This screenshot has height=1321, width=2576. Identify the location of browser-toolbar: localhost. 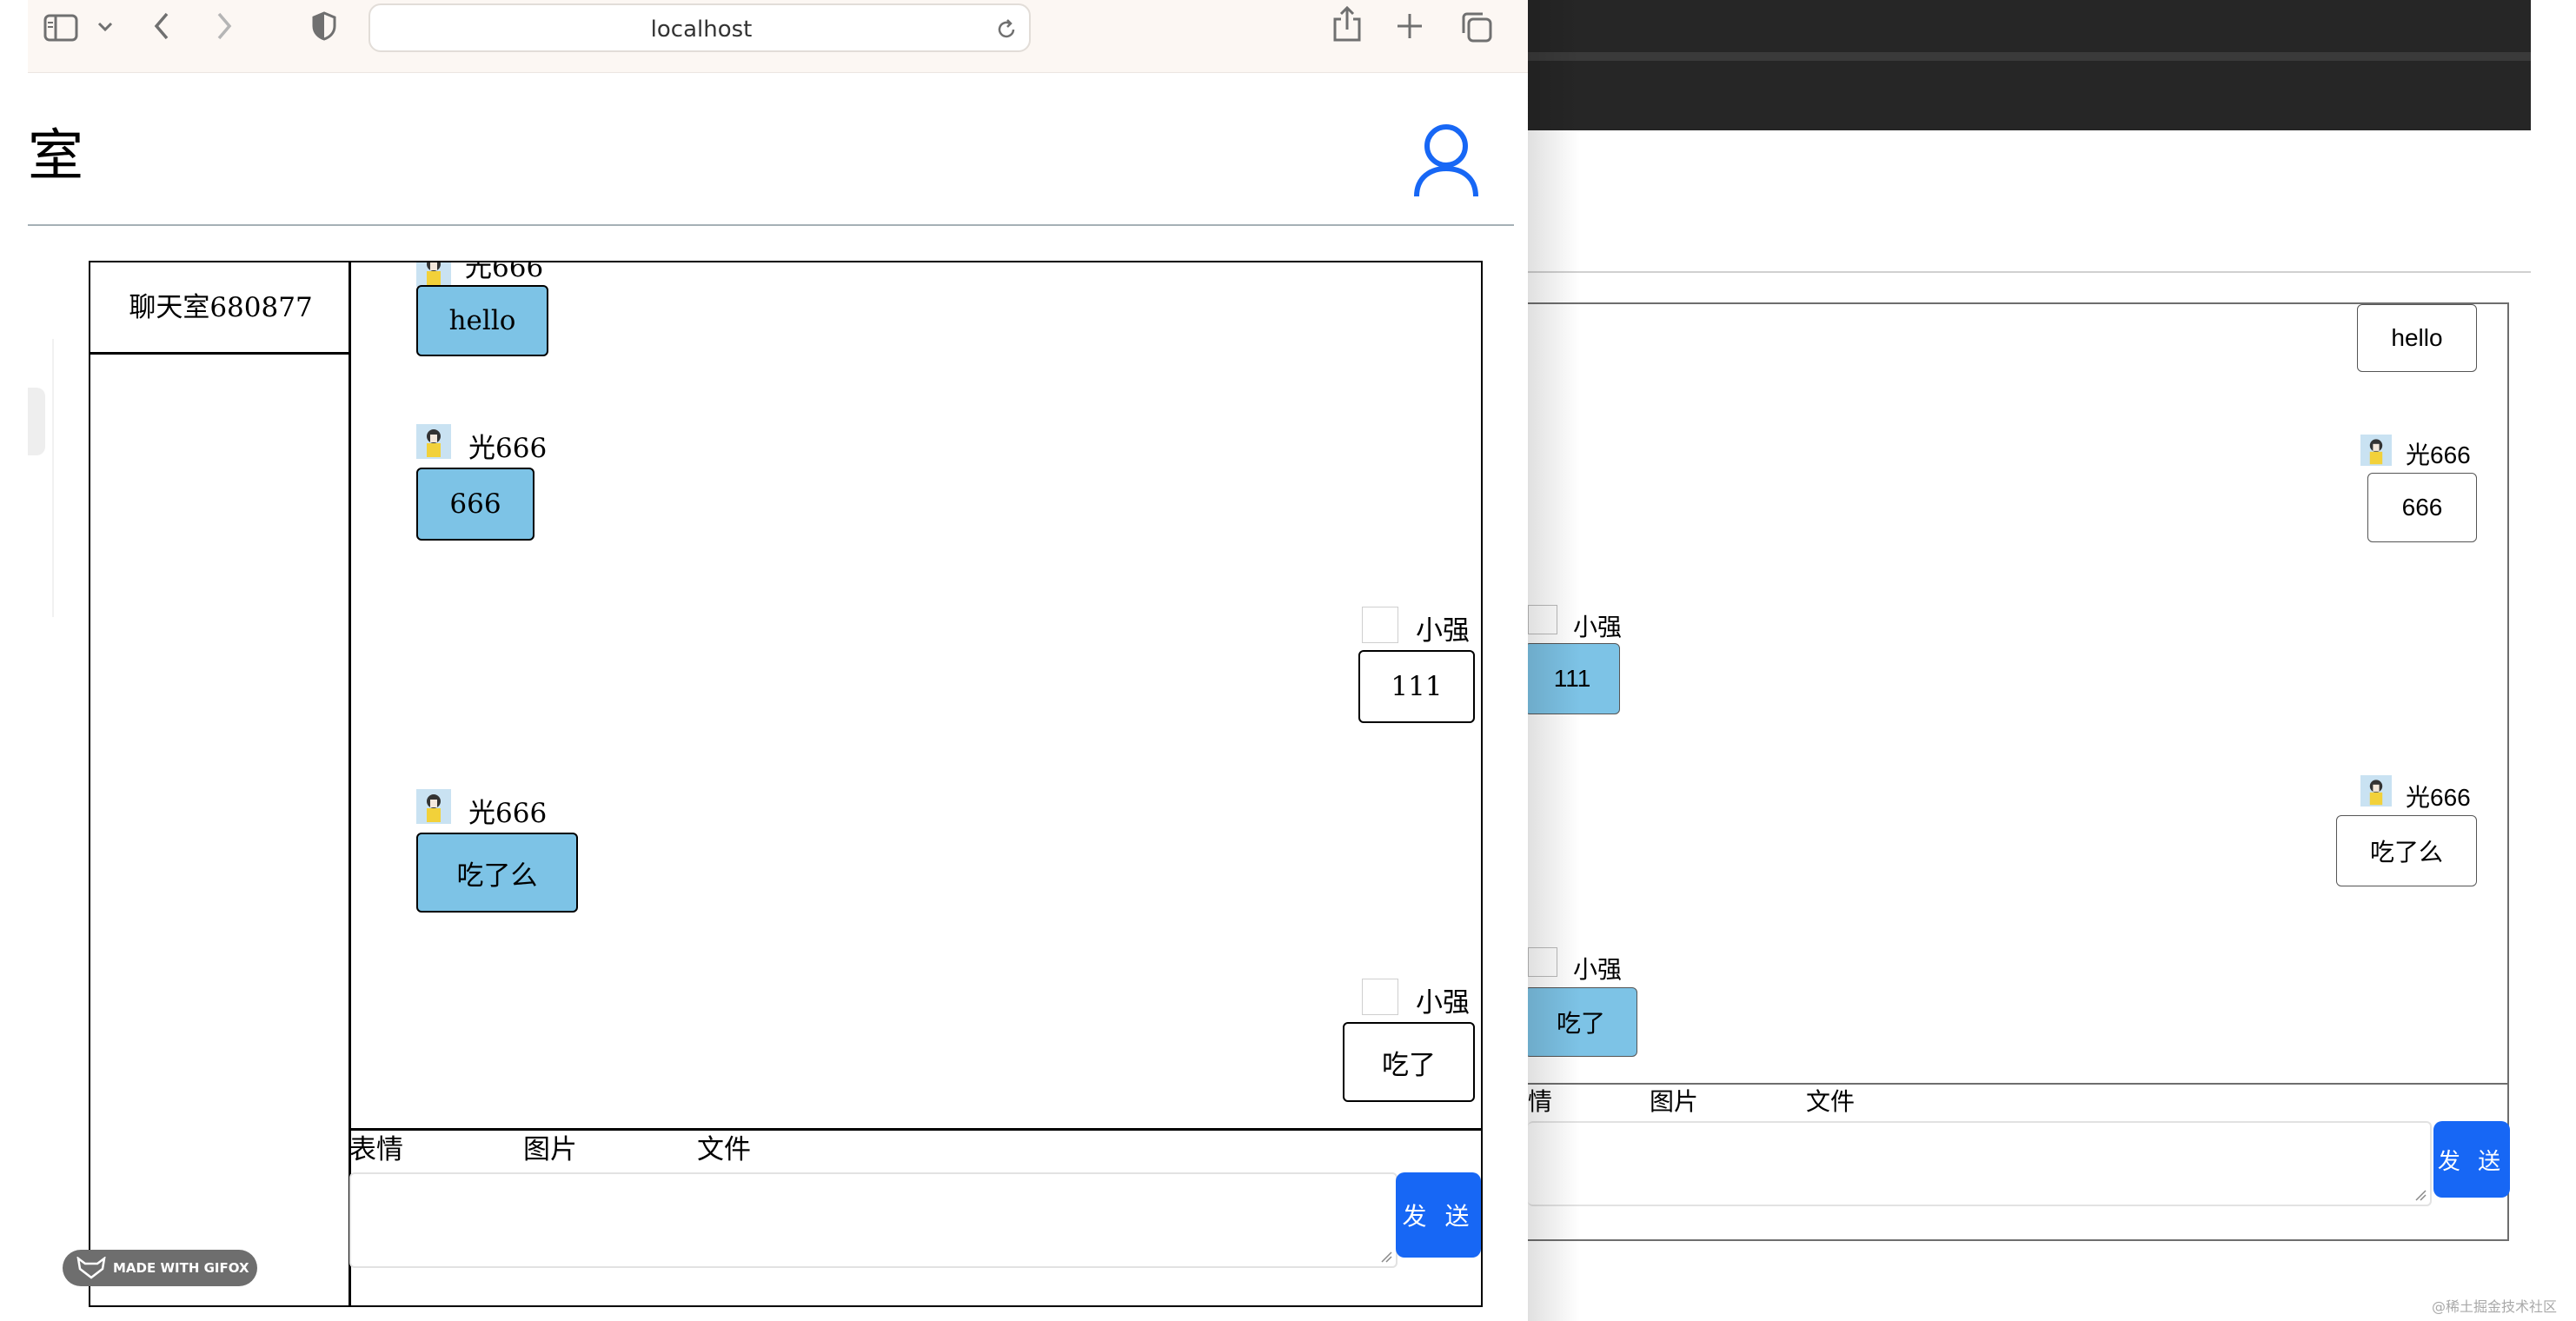
(778, 37).